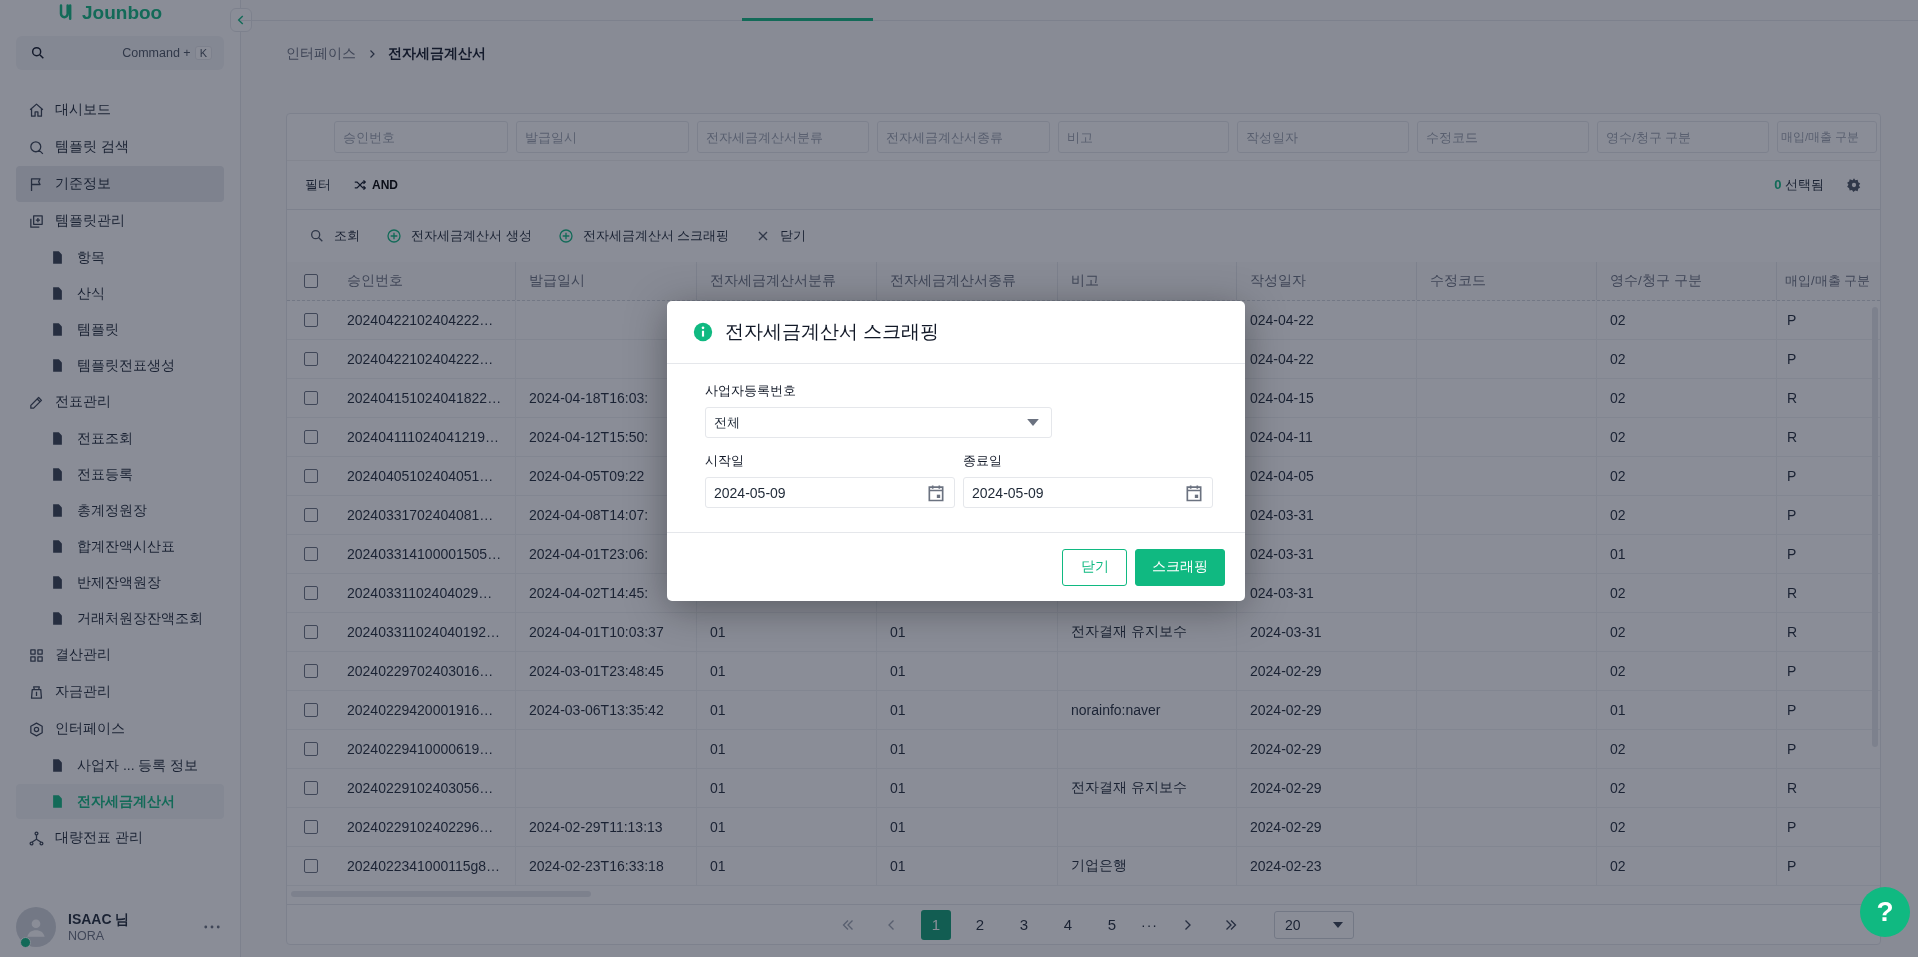 Image resolution: width=1918 pixels, height=957 pixels. I want to click on sidebar-item: 대량전표 관리, so click(120, 838).